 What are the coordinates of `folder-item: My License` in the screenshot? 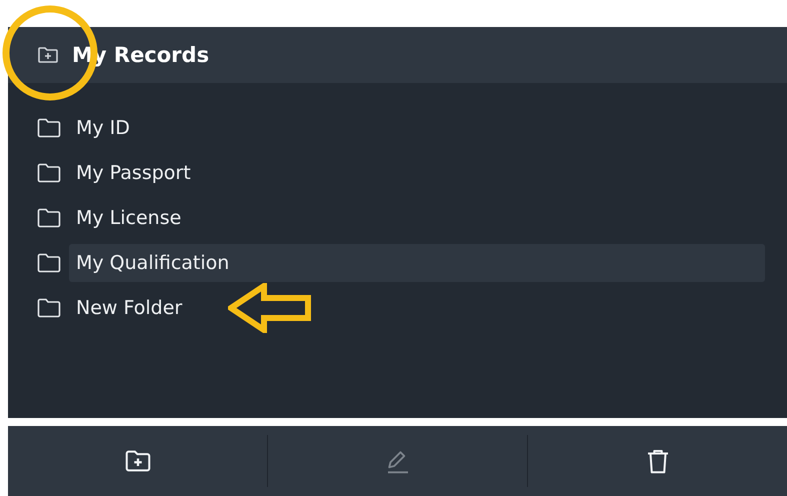 It's located at (417, 217).